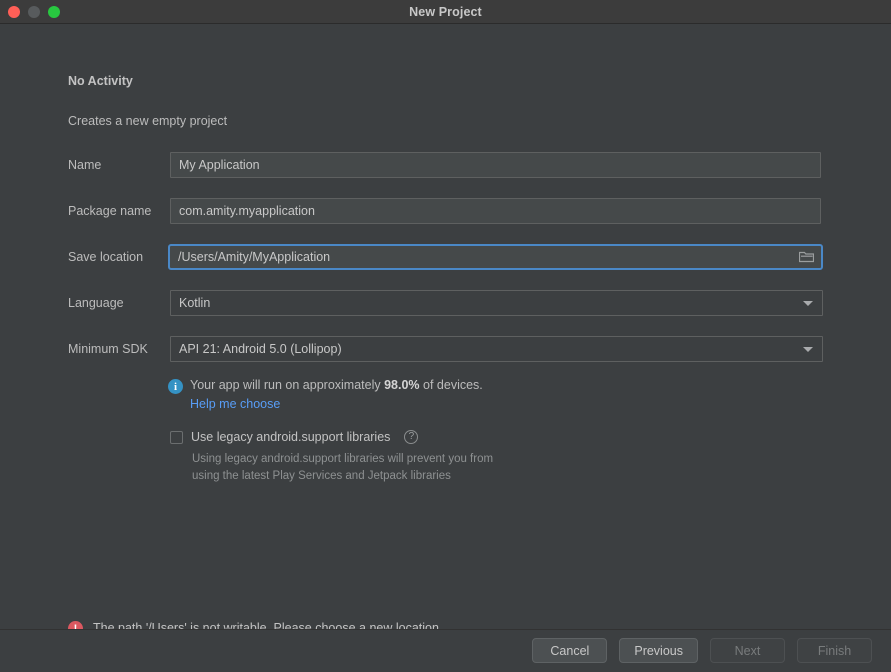 The image size is (891, 672). I want to click on close-button, so click(14, 11).